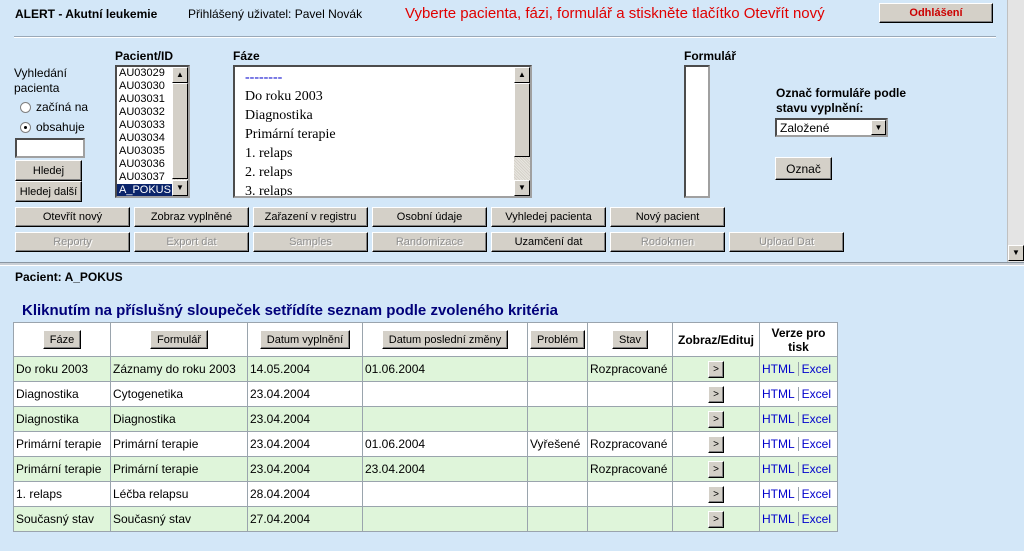 This screenshot has height=551, width=1024. I want to click on patient-scrollbar: ▲ ▼, so click(180, 131).